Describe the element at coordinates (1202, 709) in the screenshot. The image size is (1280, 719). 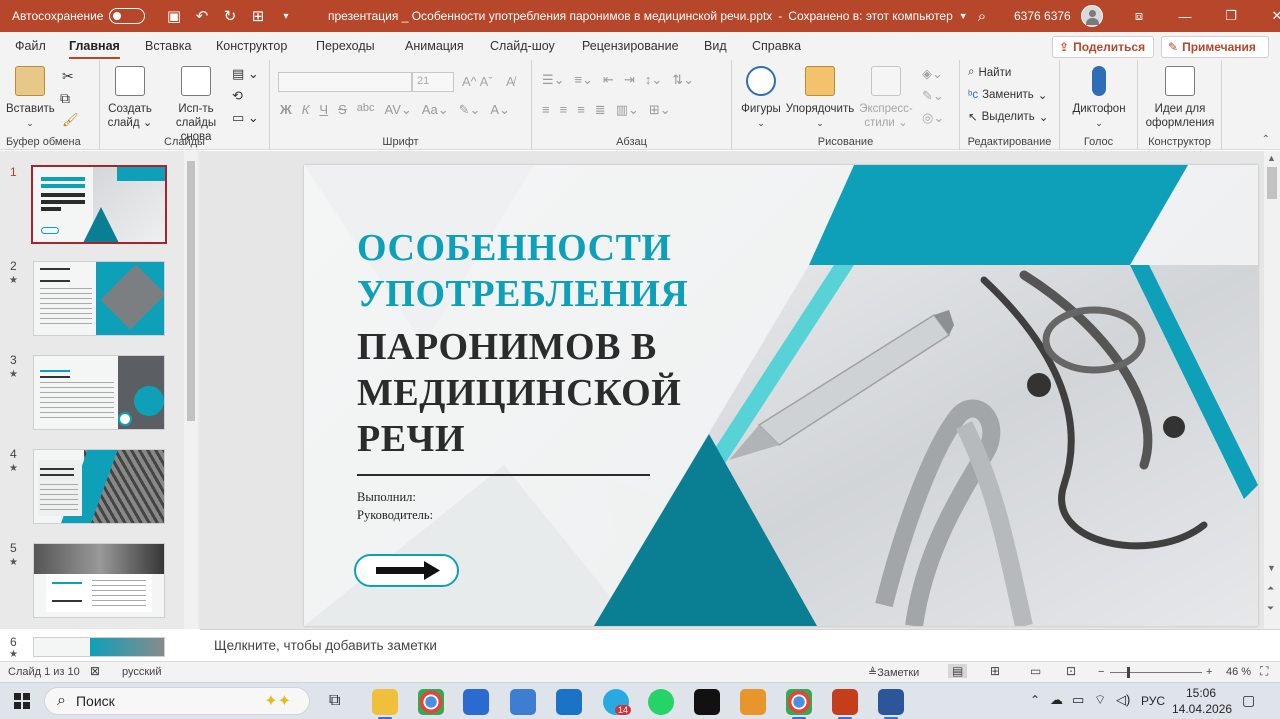
I see `clock-date: 14.04.2026` at that location.